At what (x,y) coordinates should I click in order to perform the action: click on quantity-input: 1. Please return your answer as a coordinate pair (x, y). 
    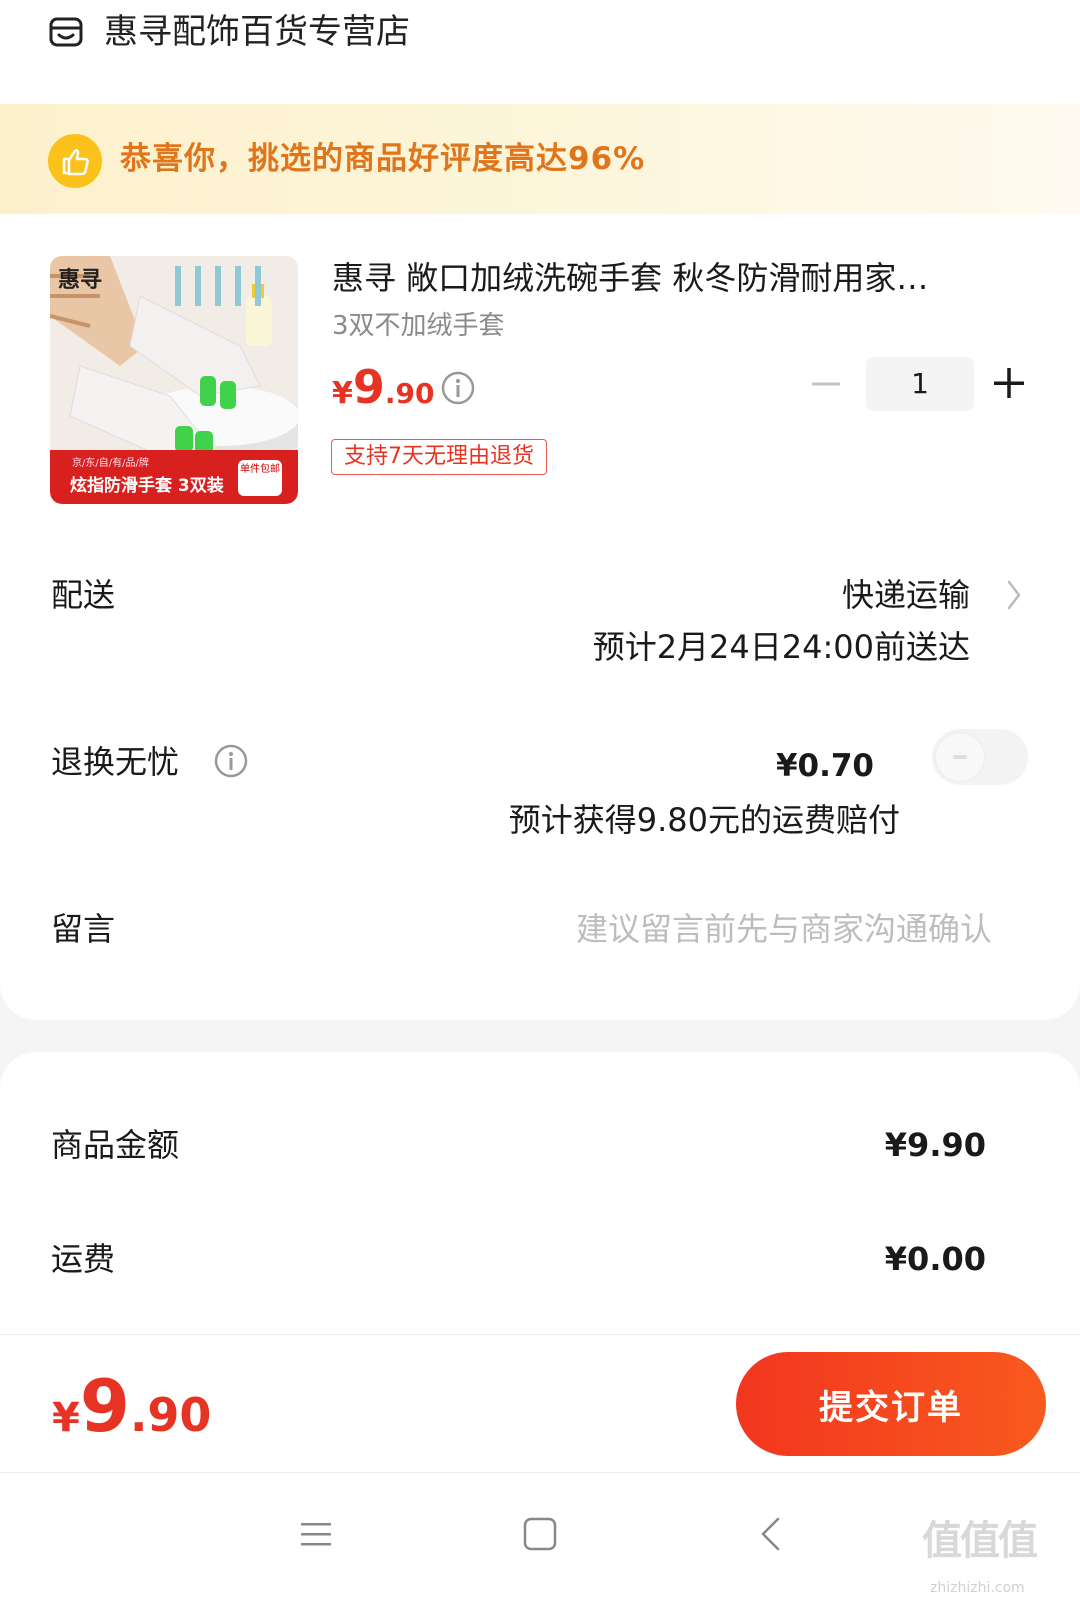
    Looking at the image, I should click on (920, 384).